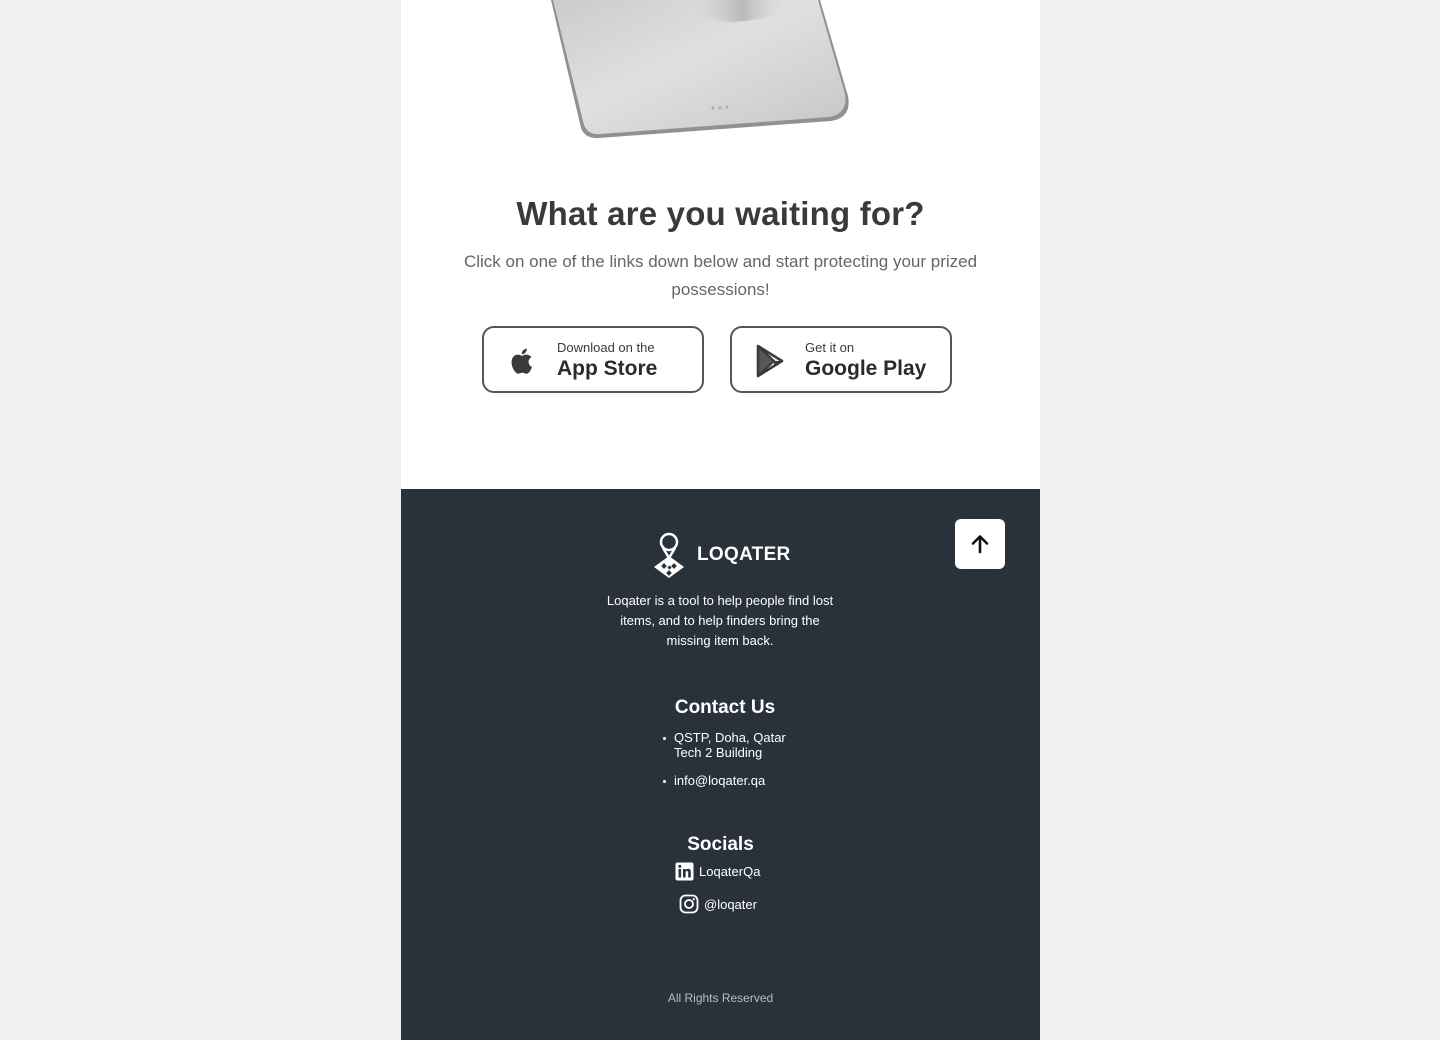 Image resolution: width=1440 pixels, height=1040 pixels. Describe the element at coordinates (684, 871) in the screenshot. I see `linkedin-icon` at that location.